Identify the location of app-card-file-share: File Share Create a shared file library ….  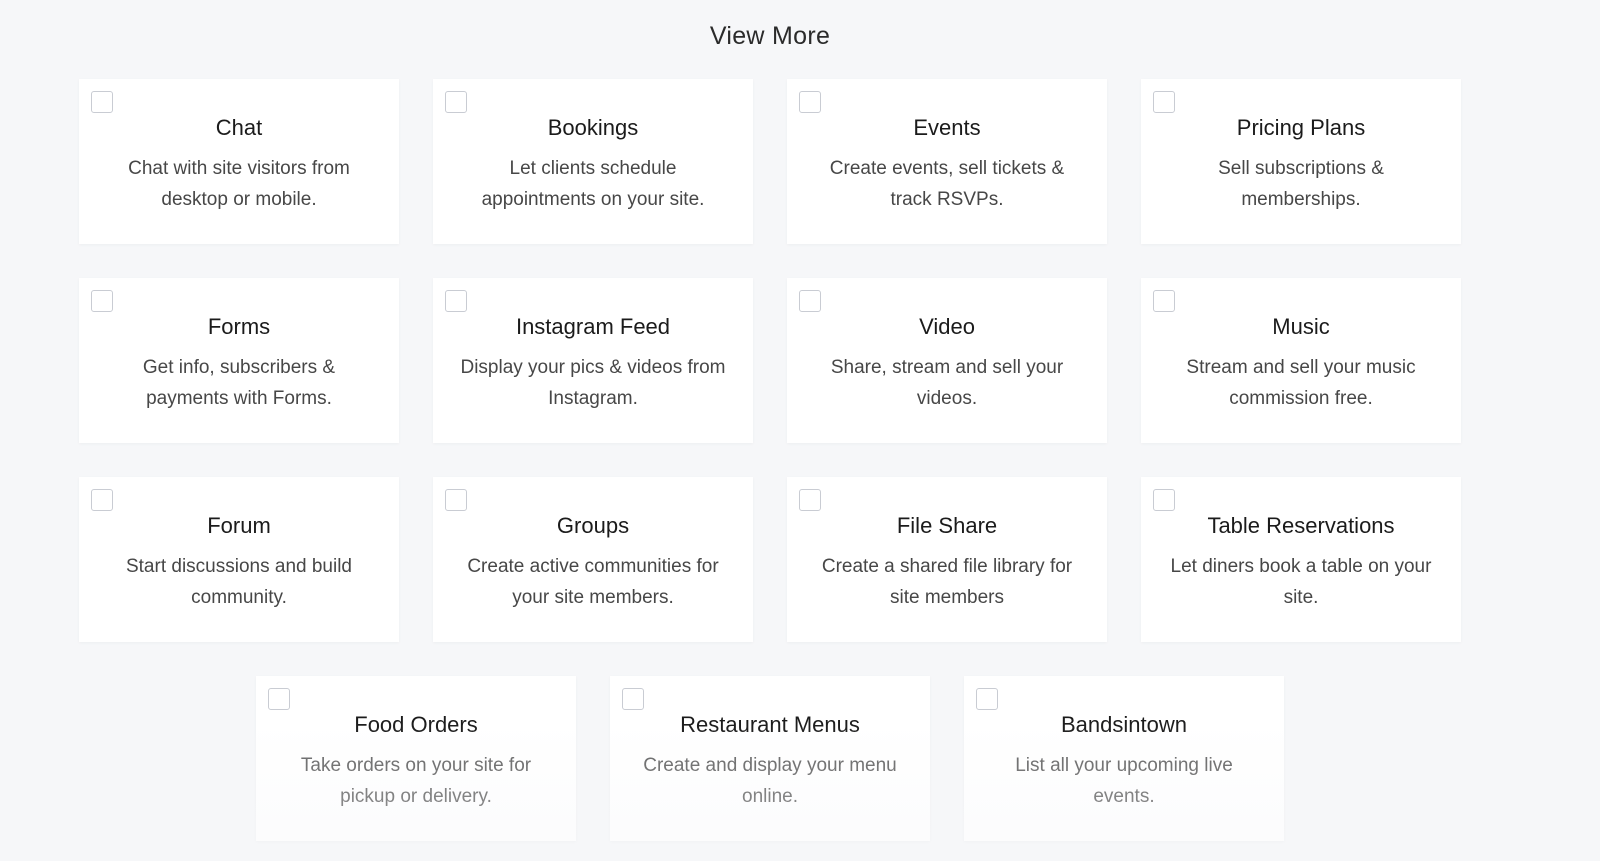
(947, 559).